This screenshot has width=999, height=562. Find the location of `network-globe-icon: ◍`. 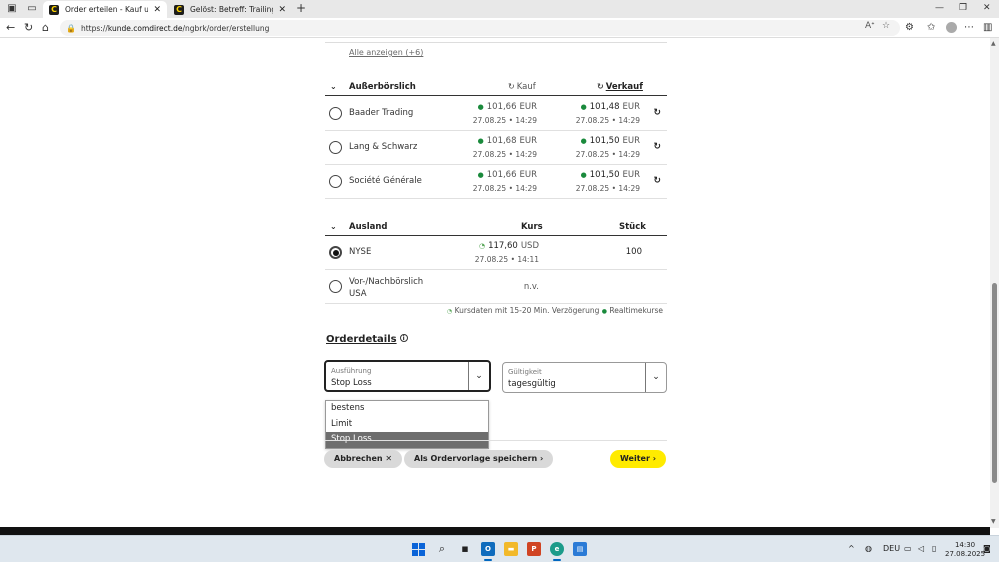

network-globe-icon: ◍ is located at coordinates (868, 548).